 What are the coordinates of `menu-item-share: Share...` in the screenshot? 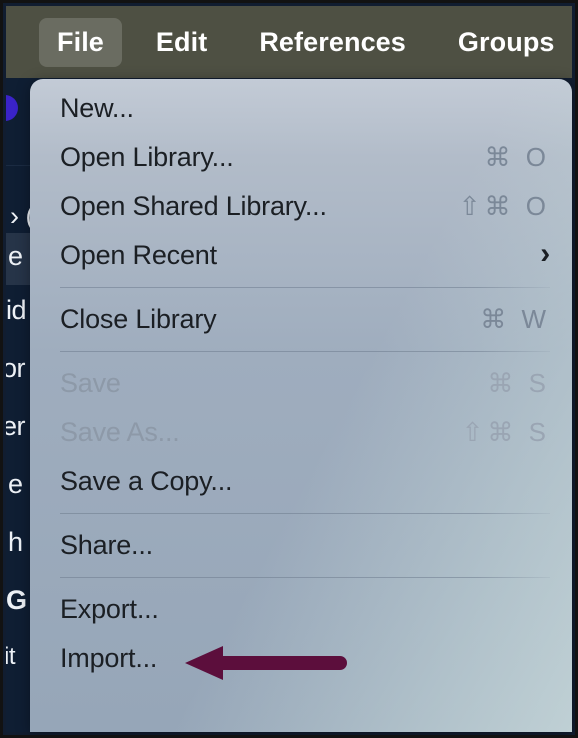 It's located at (301, 545).